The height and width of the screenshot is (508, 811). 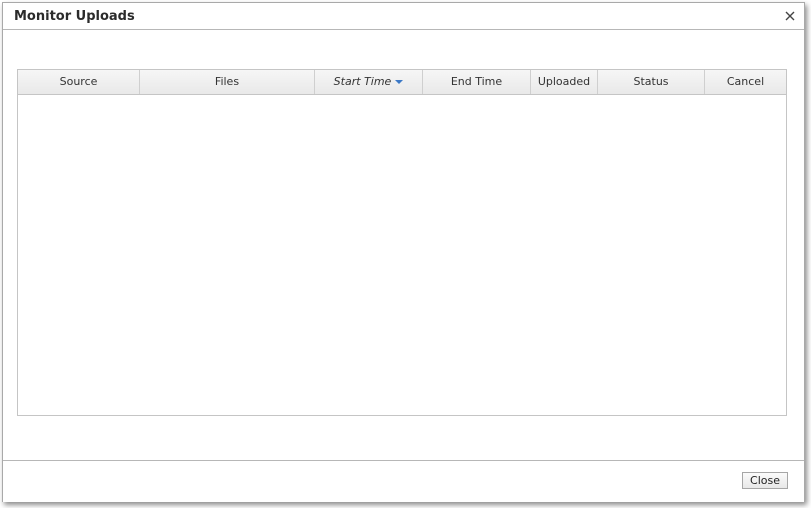 I want to click on column-header-label: Files, so click(x=227, y=81).